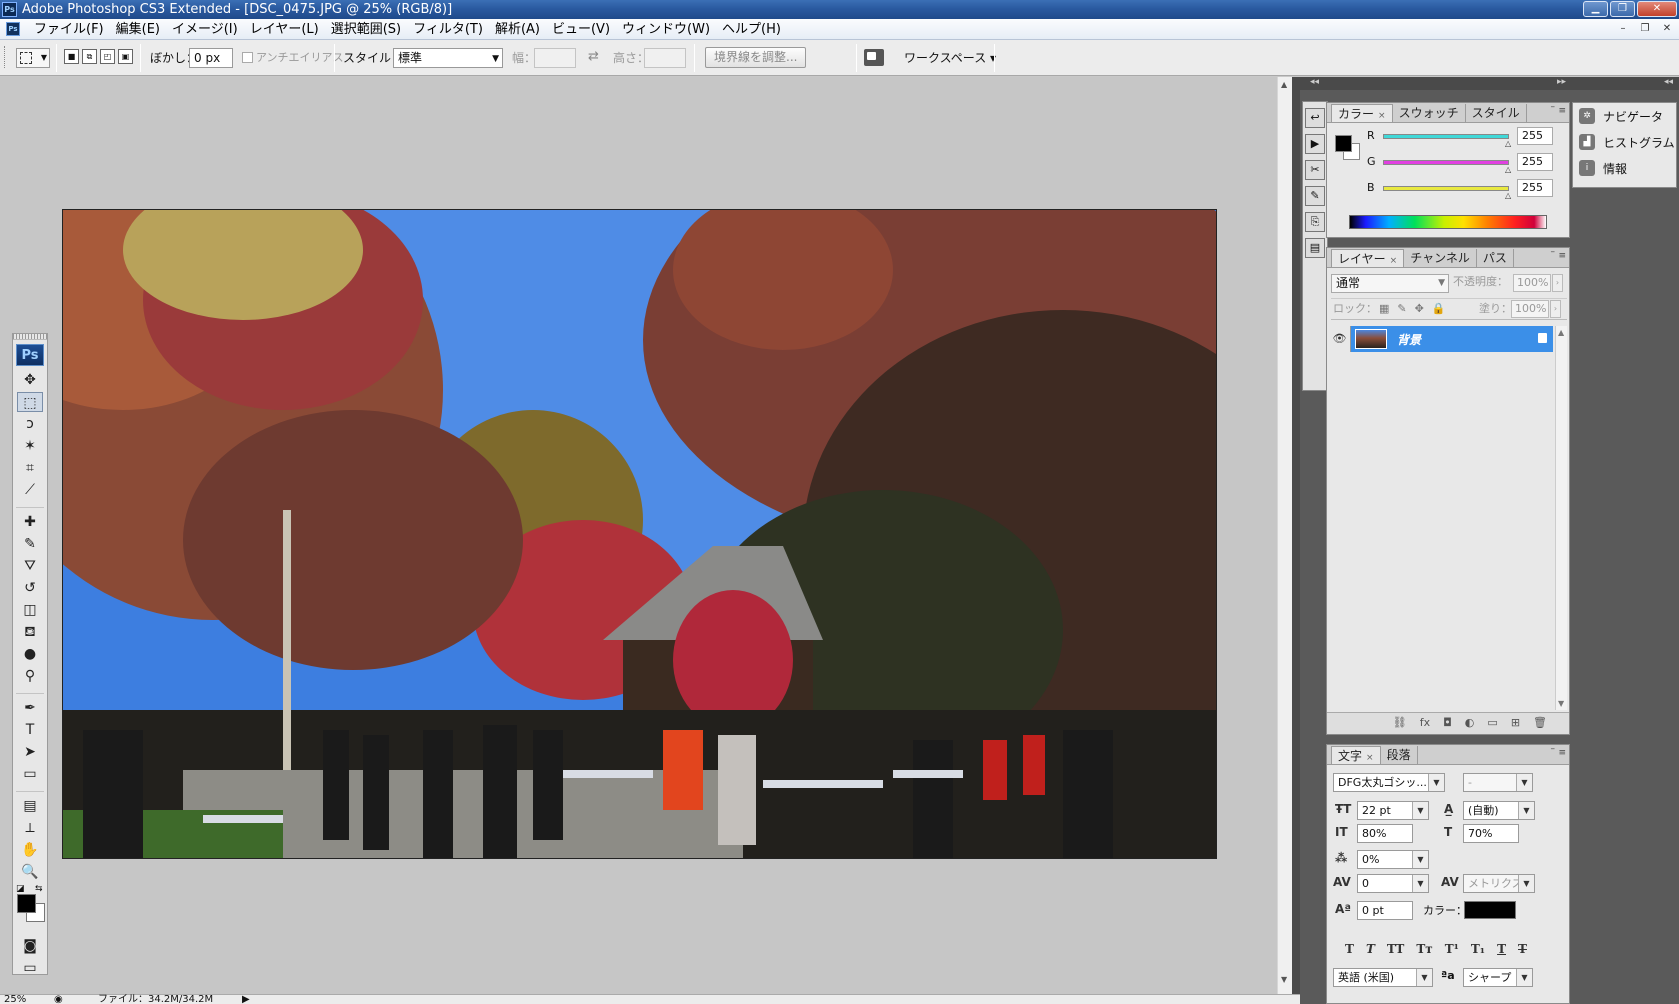 The height and width of the screenshot is (1004, 1679). What do you see at coordinates (1440, 258) in the screenshot?
I see `tab-channels: チャンネル` at bounding box center [1440, 258].